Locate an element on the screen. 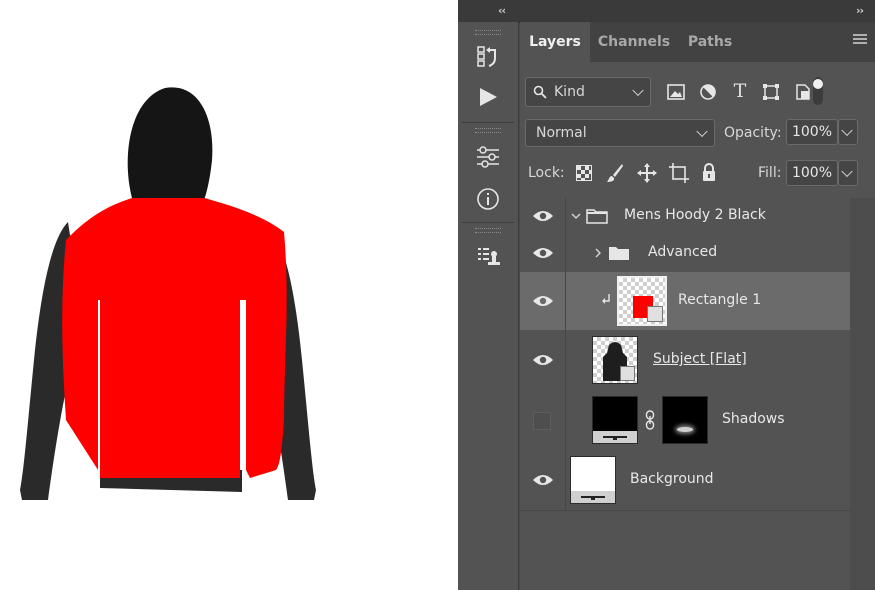 Image resolution: width=875 pixels, height=590 pixels. layer-name: Rectangle 1 is located at coordinates (719, 300).